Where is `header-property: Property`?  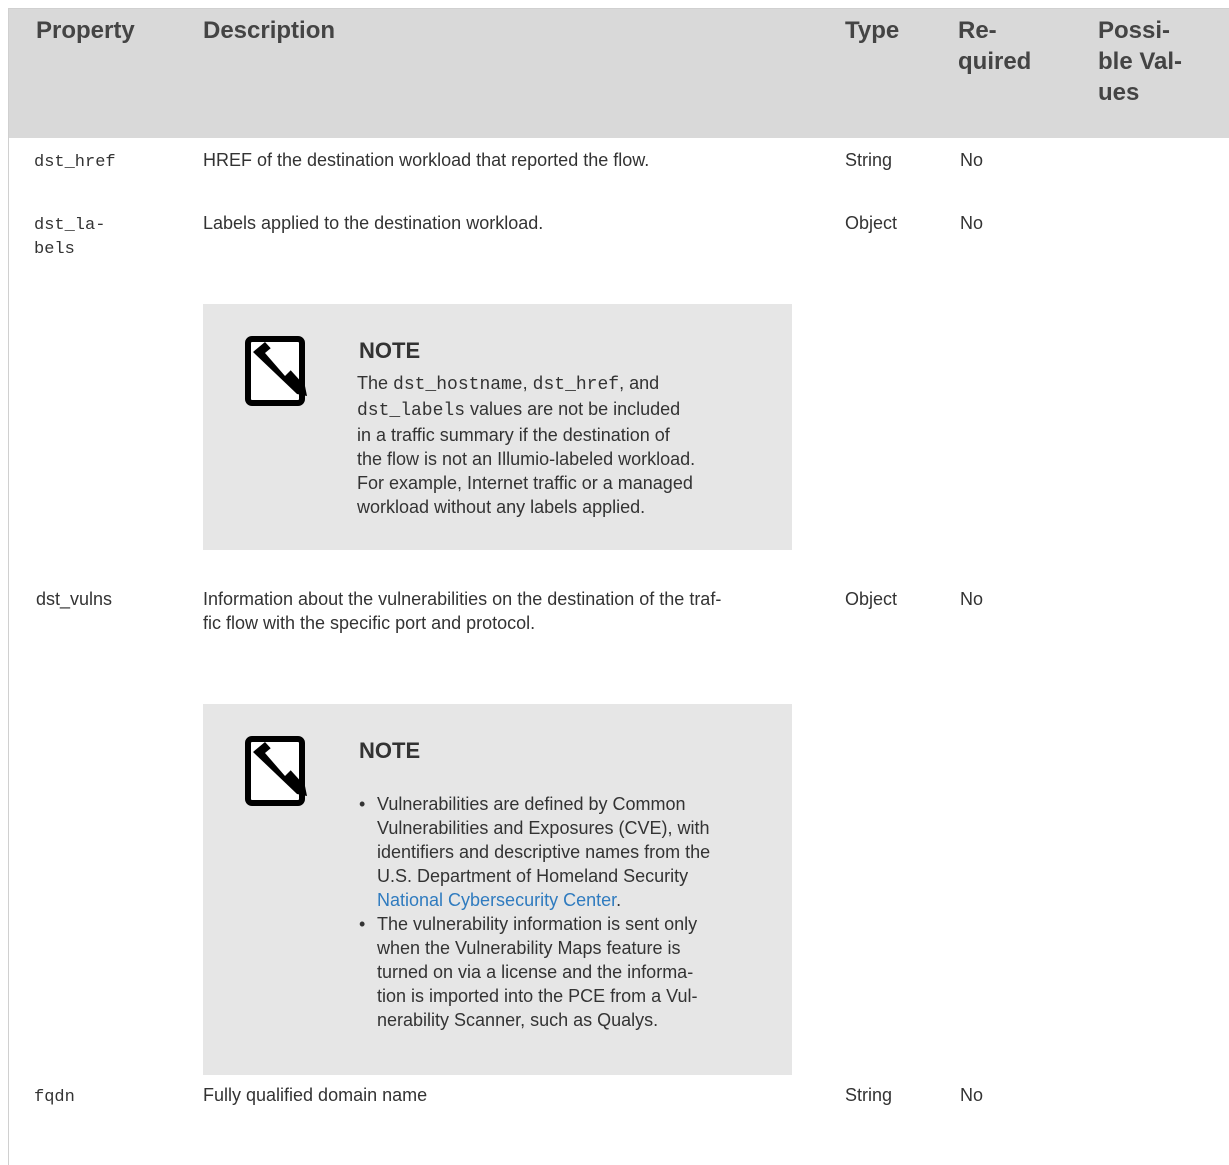
header-property: Property is located at coordinates (85, 30).